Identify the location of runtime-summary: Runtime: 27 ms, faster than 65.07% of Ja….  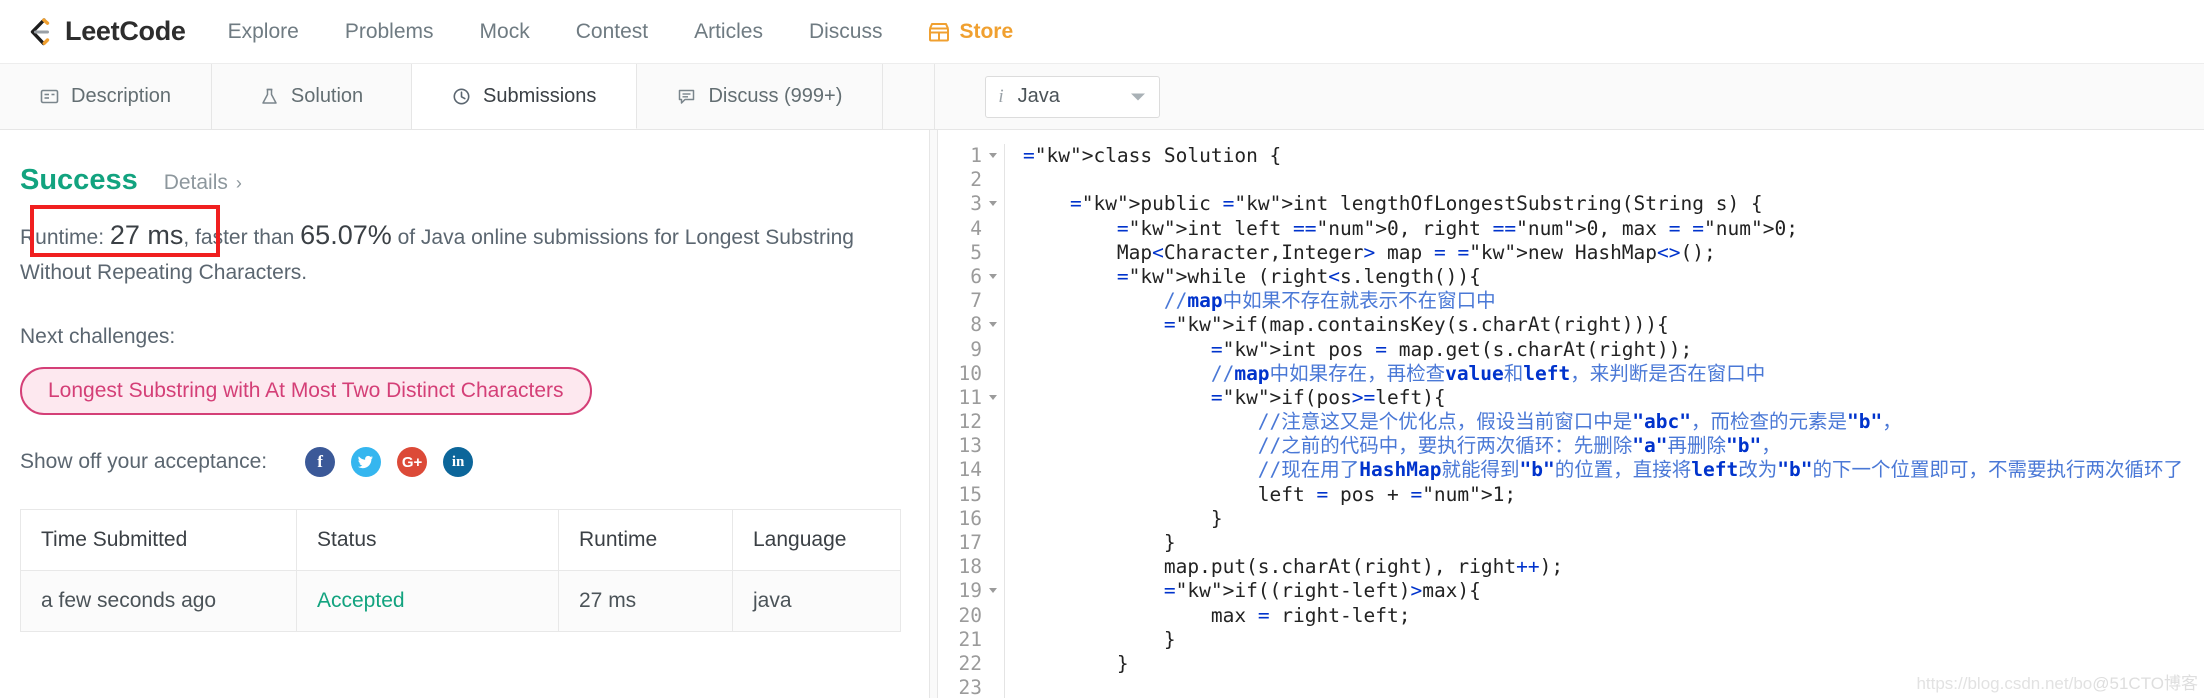
(450, 247).